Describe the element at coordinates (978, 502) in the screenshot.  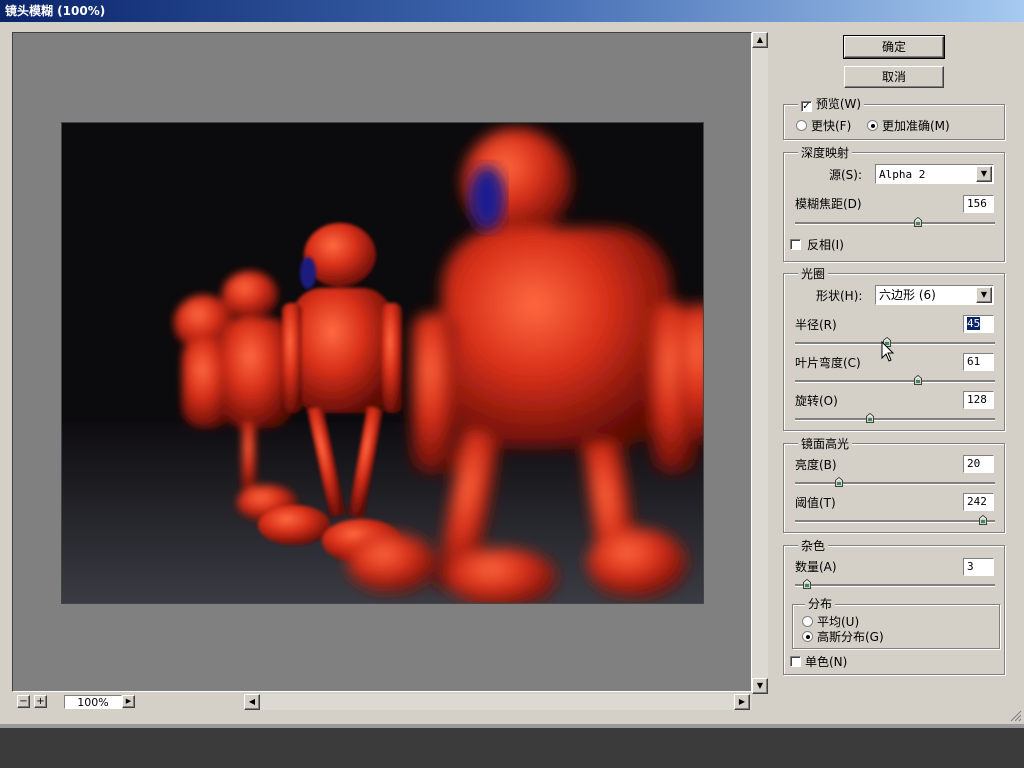
I see `threshold-field: 242` at that location.